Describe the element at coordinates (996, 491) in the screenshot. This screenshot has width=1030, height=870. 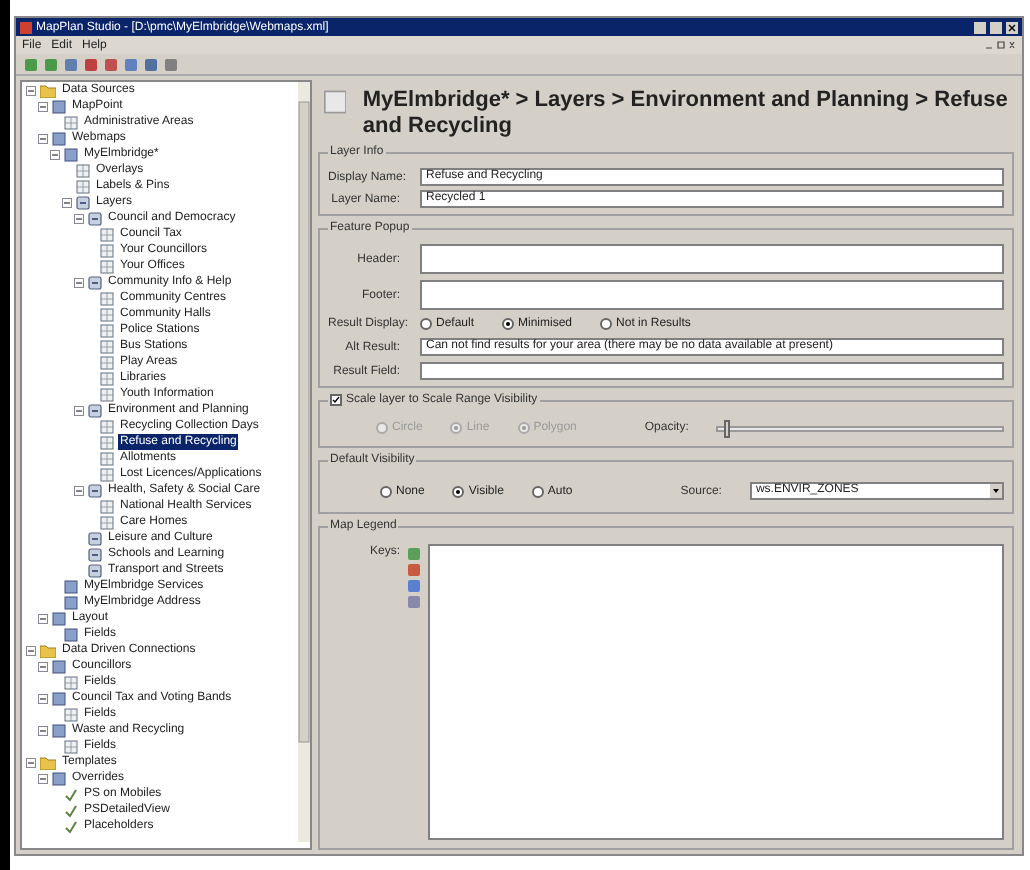
I see `dropdown-arrow-icon` at that location.